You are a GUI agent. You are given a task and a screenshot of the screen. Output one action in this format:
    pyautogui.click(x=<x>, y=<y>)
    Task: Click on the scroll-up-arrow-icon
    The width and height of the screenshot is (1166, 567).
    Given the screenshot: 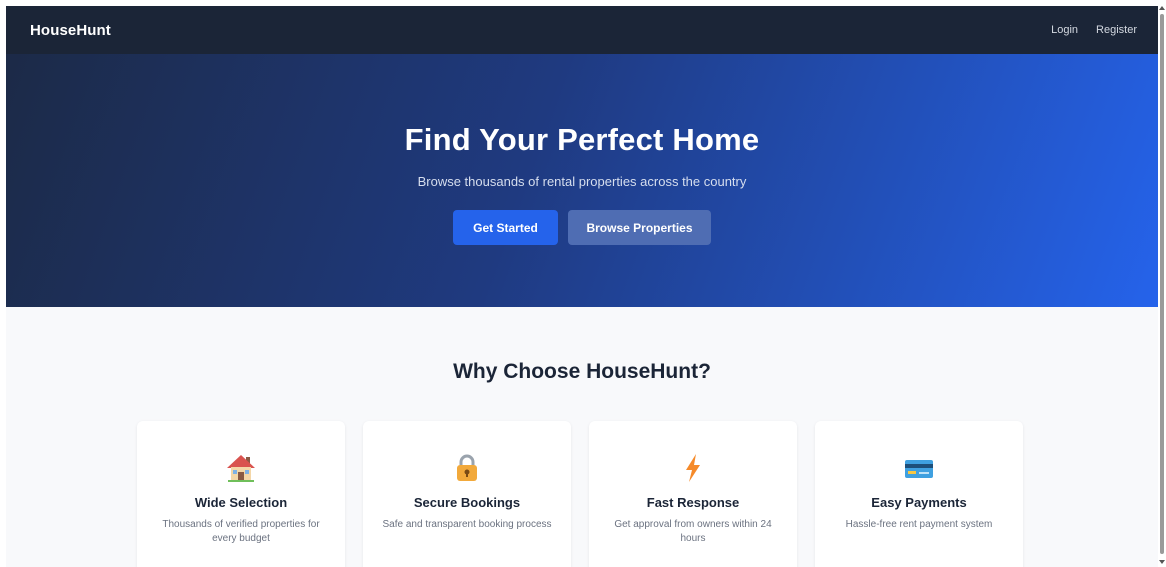 What is the action you would take?
    pyautogui.click(x=1162, y=8)
    